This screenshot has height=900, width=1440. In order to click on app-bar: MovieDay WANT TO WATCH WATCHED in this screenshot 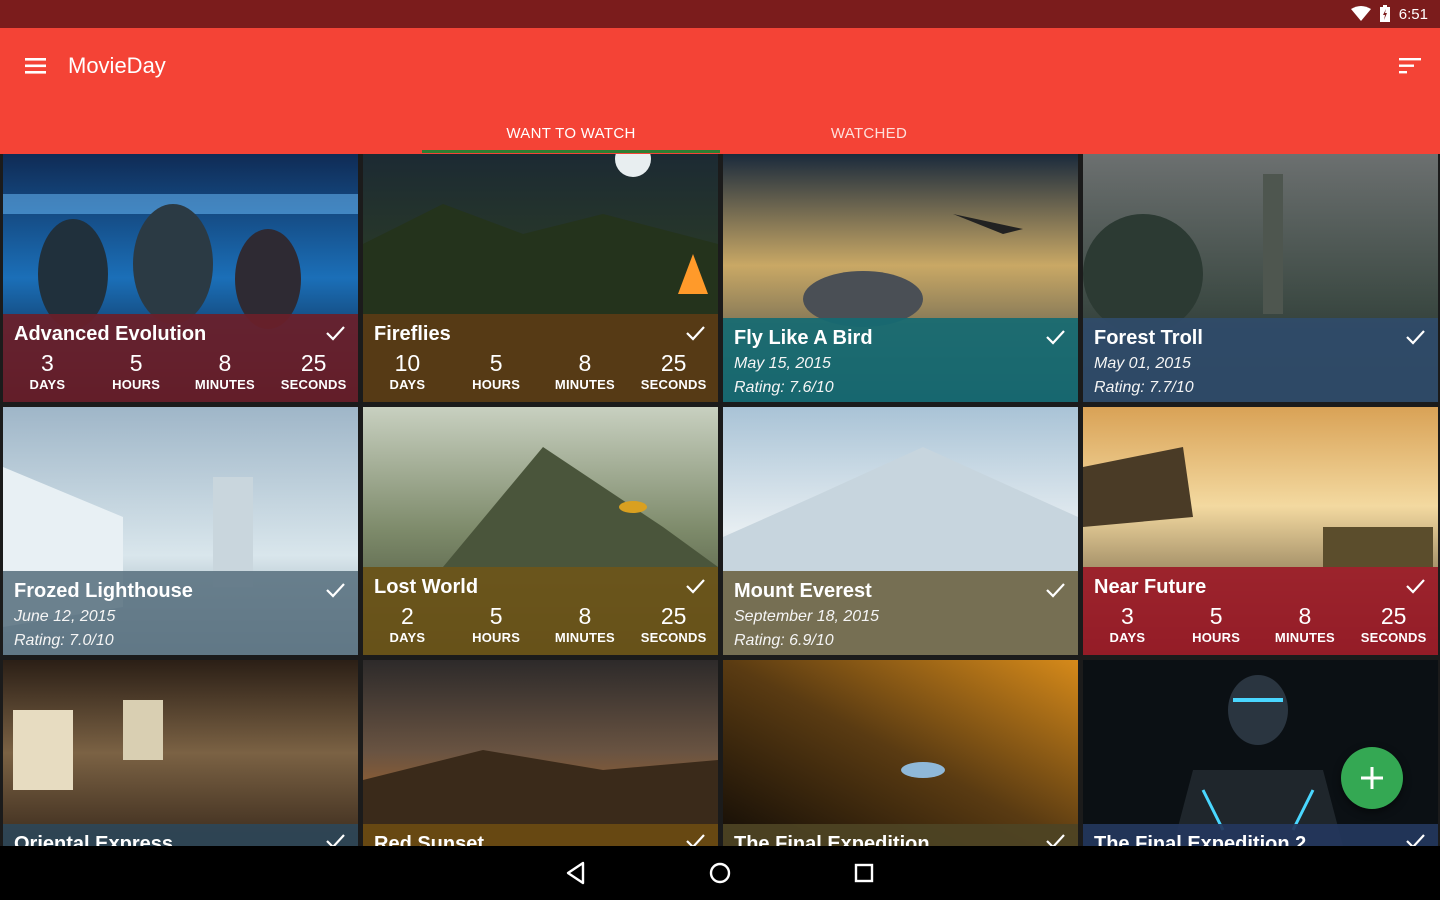, I will do `click(720, 91)`.